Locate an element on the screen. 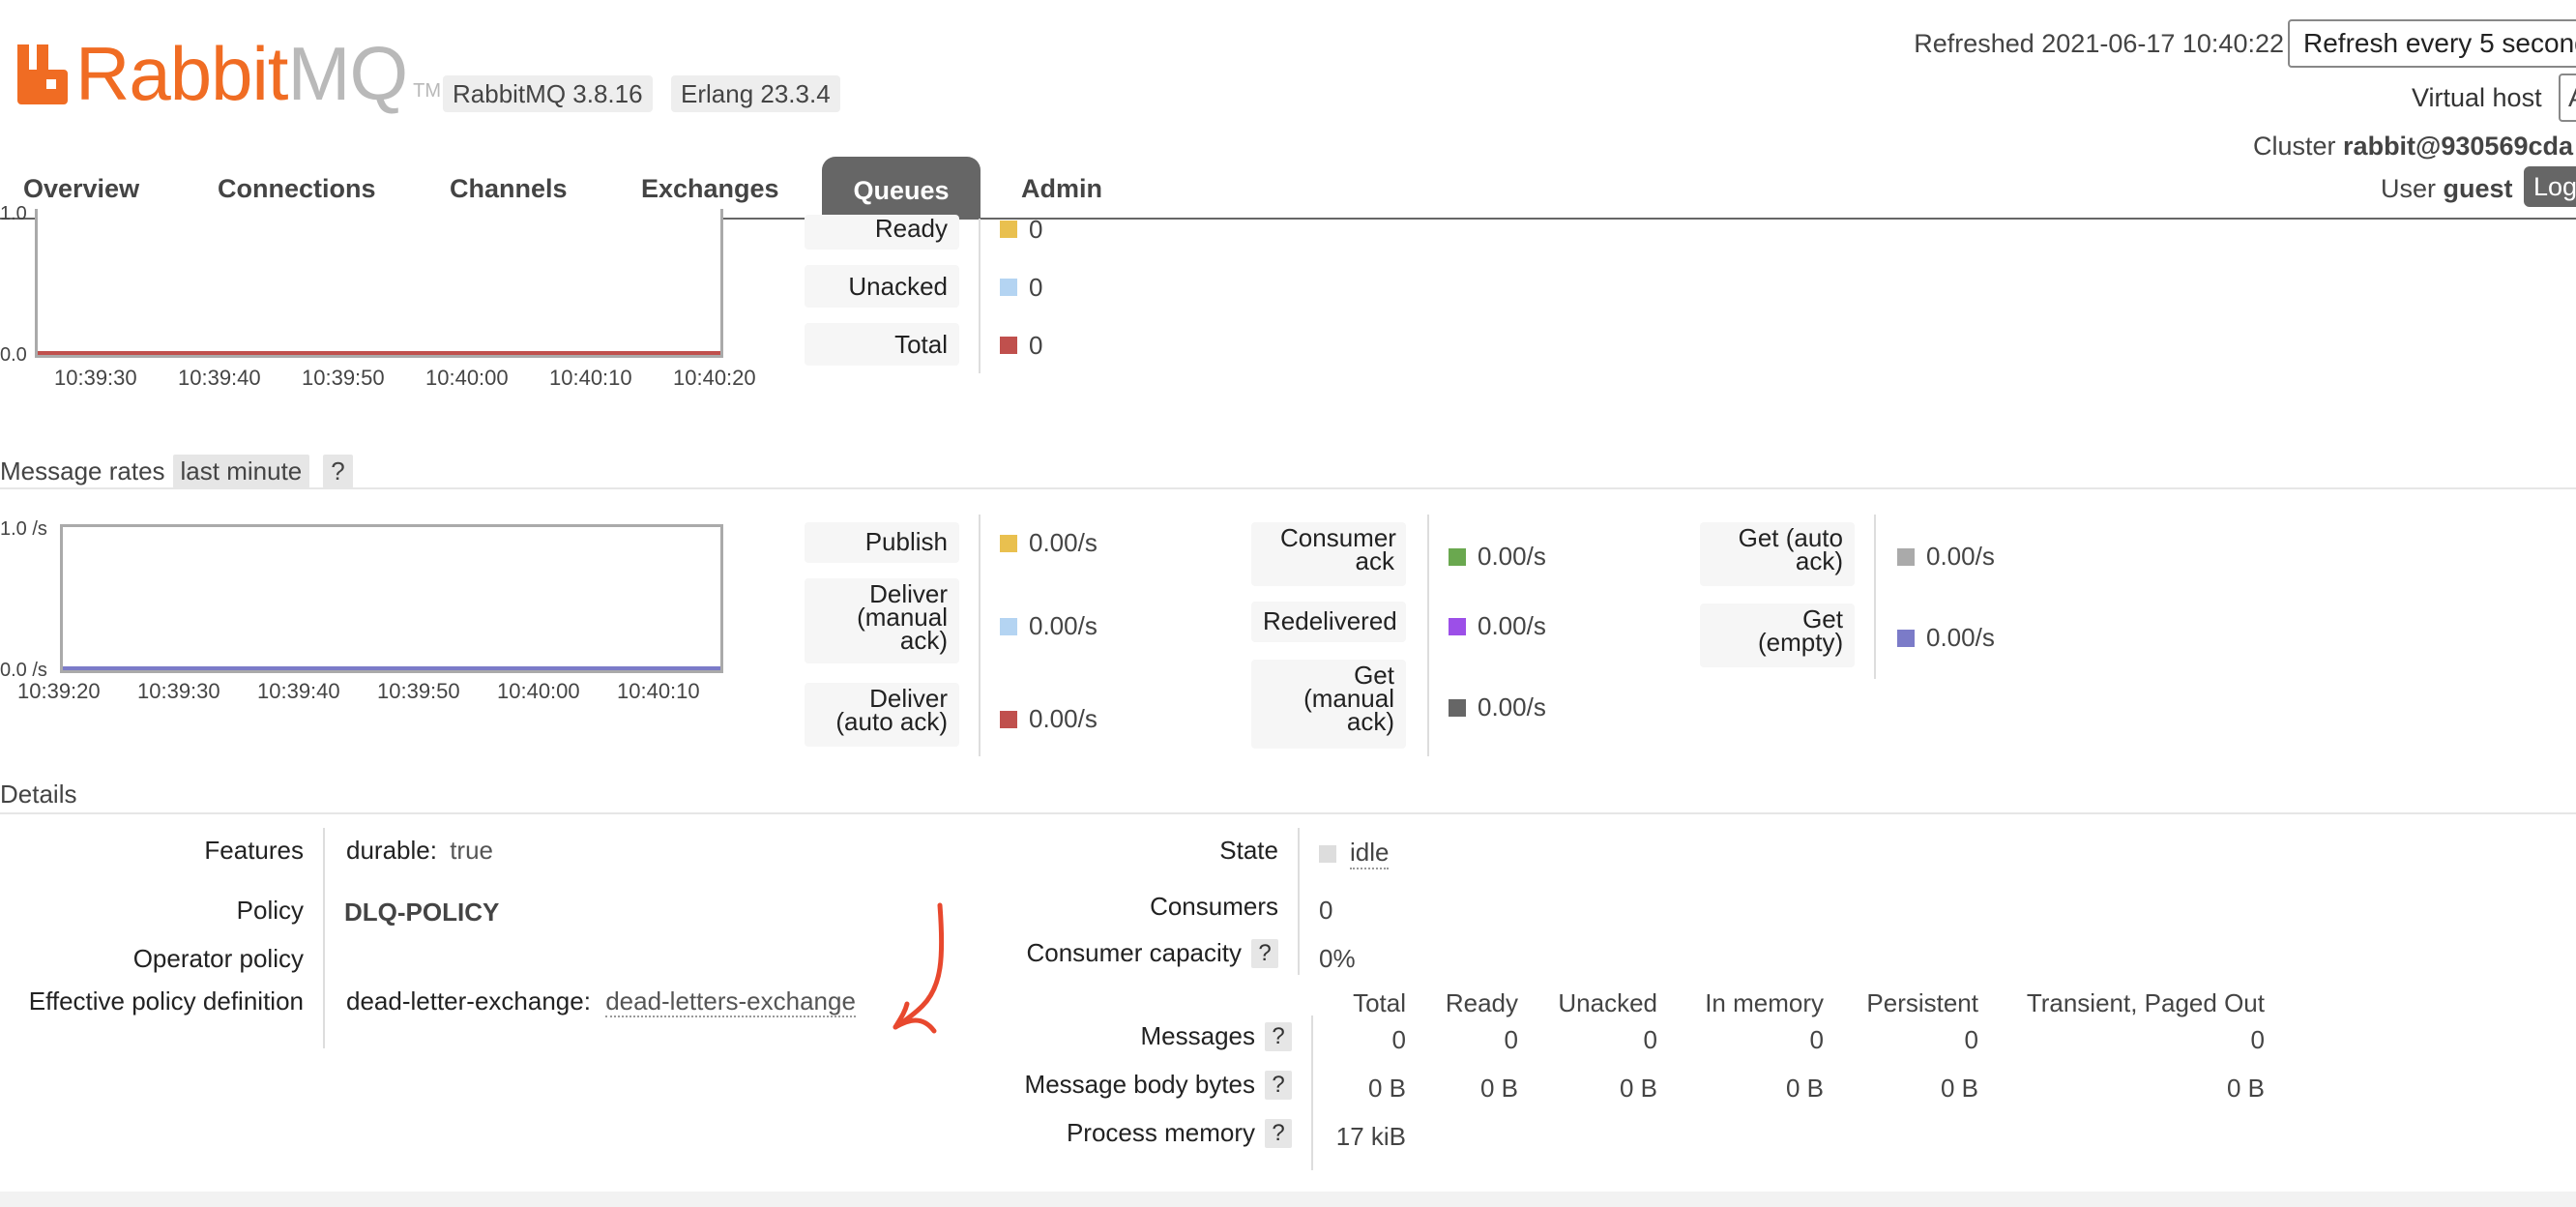 The width and height of the screenshot is (2576, 1207). message-rates-plot is located at coordinates (391, 598).